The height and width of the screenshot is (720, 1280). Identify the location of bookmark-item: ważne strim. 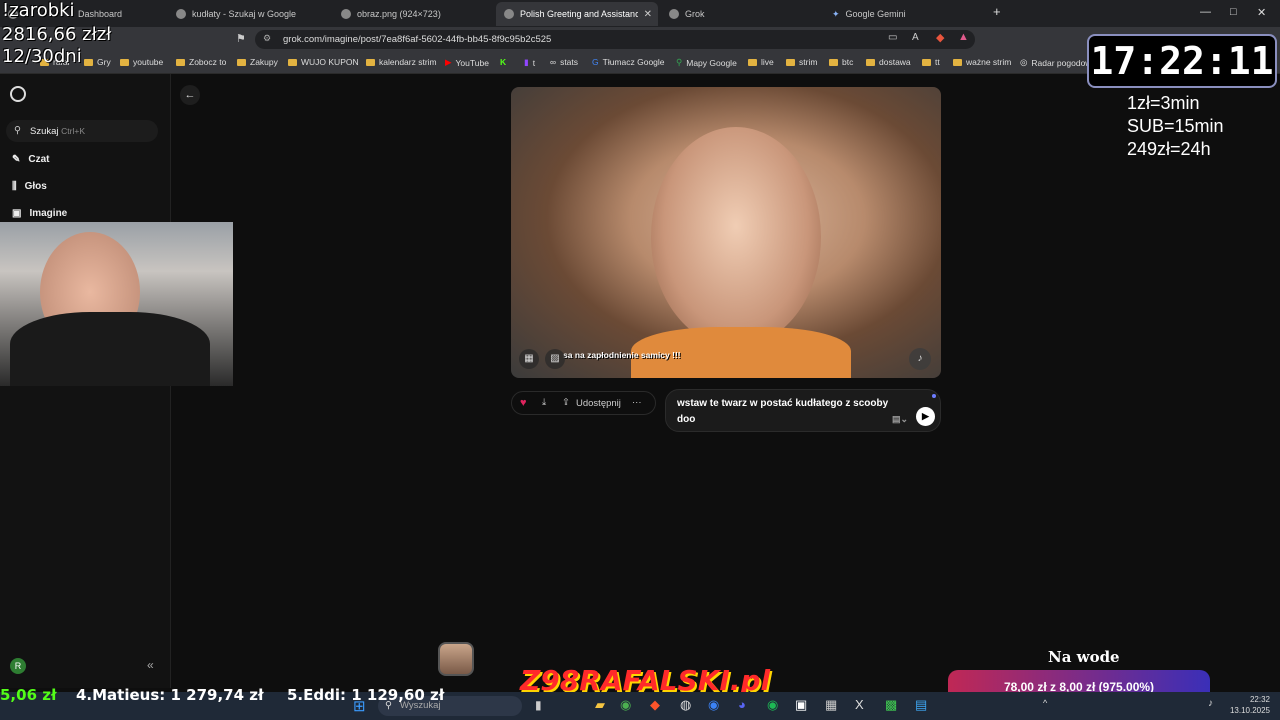
(982, 62).